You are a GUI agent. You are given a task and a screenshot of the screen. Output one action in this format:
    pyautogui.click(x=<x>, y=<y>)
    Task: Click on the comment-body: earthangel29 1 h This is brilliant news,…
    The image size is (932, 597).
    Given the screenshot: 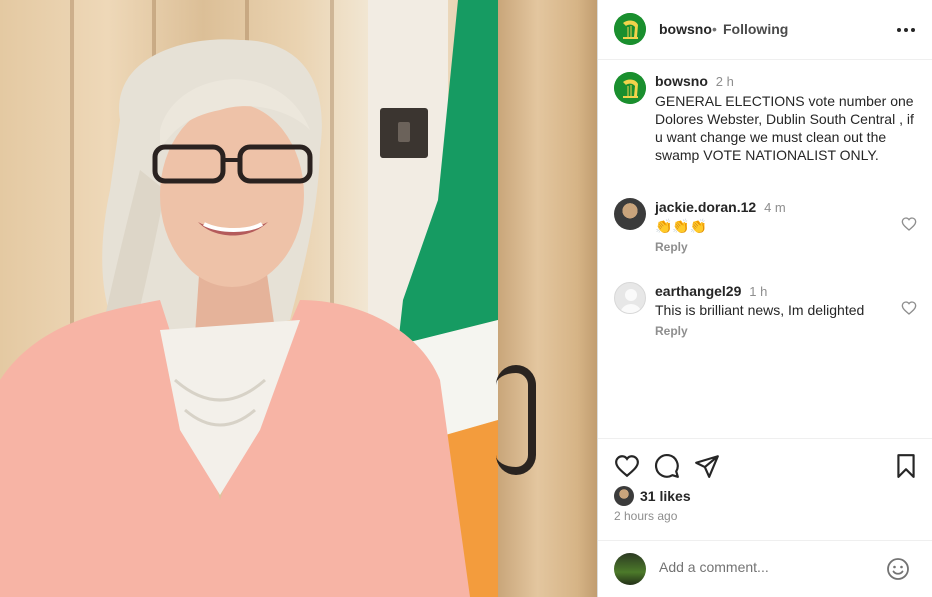 What is the action you would take?
    pyautogui.click(x=770, y=300)
    